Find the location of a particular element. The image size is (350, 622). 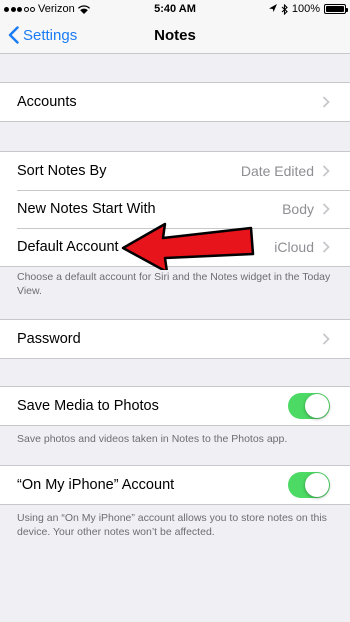

accounts-group: Accounts is located at coordinates (175, 102).